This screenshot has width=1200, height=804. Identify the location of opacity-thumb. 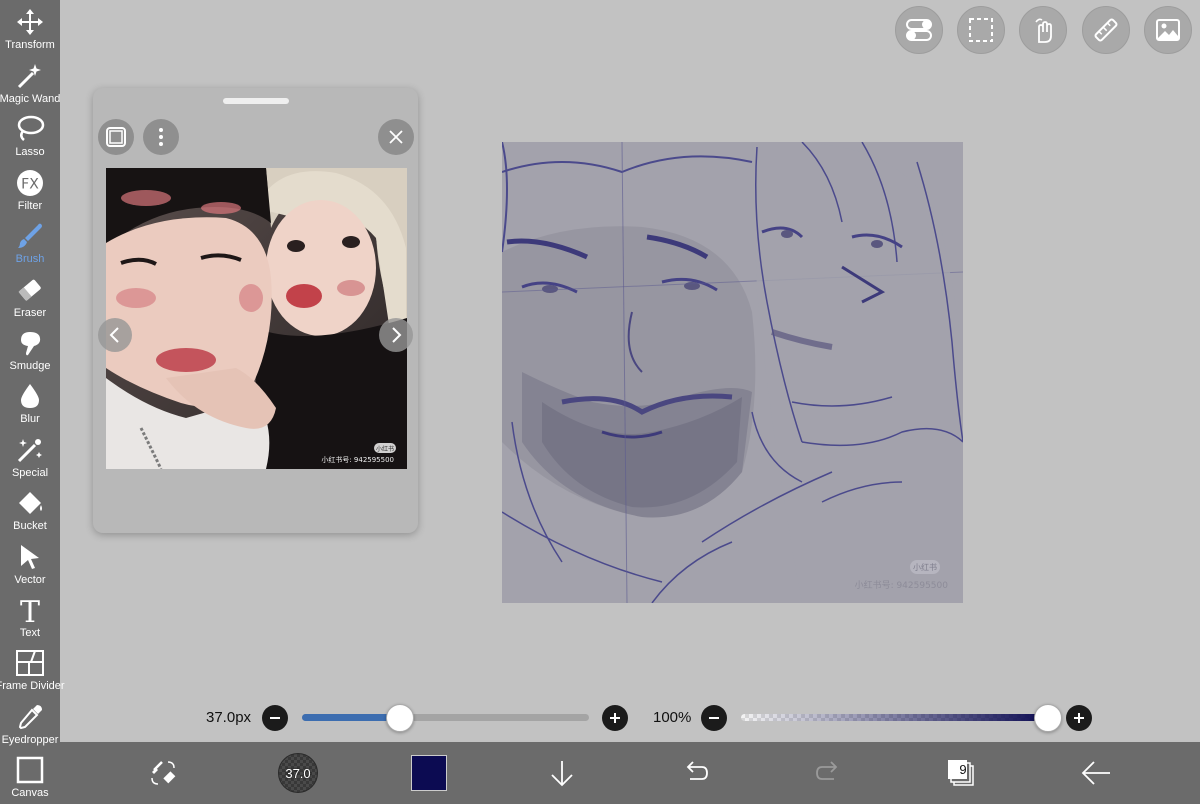
(1048, 718).